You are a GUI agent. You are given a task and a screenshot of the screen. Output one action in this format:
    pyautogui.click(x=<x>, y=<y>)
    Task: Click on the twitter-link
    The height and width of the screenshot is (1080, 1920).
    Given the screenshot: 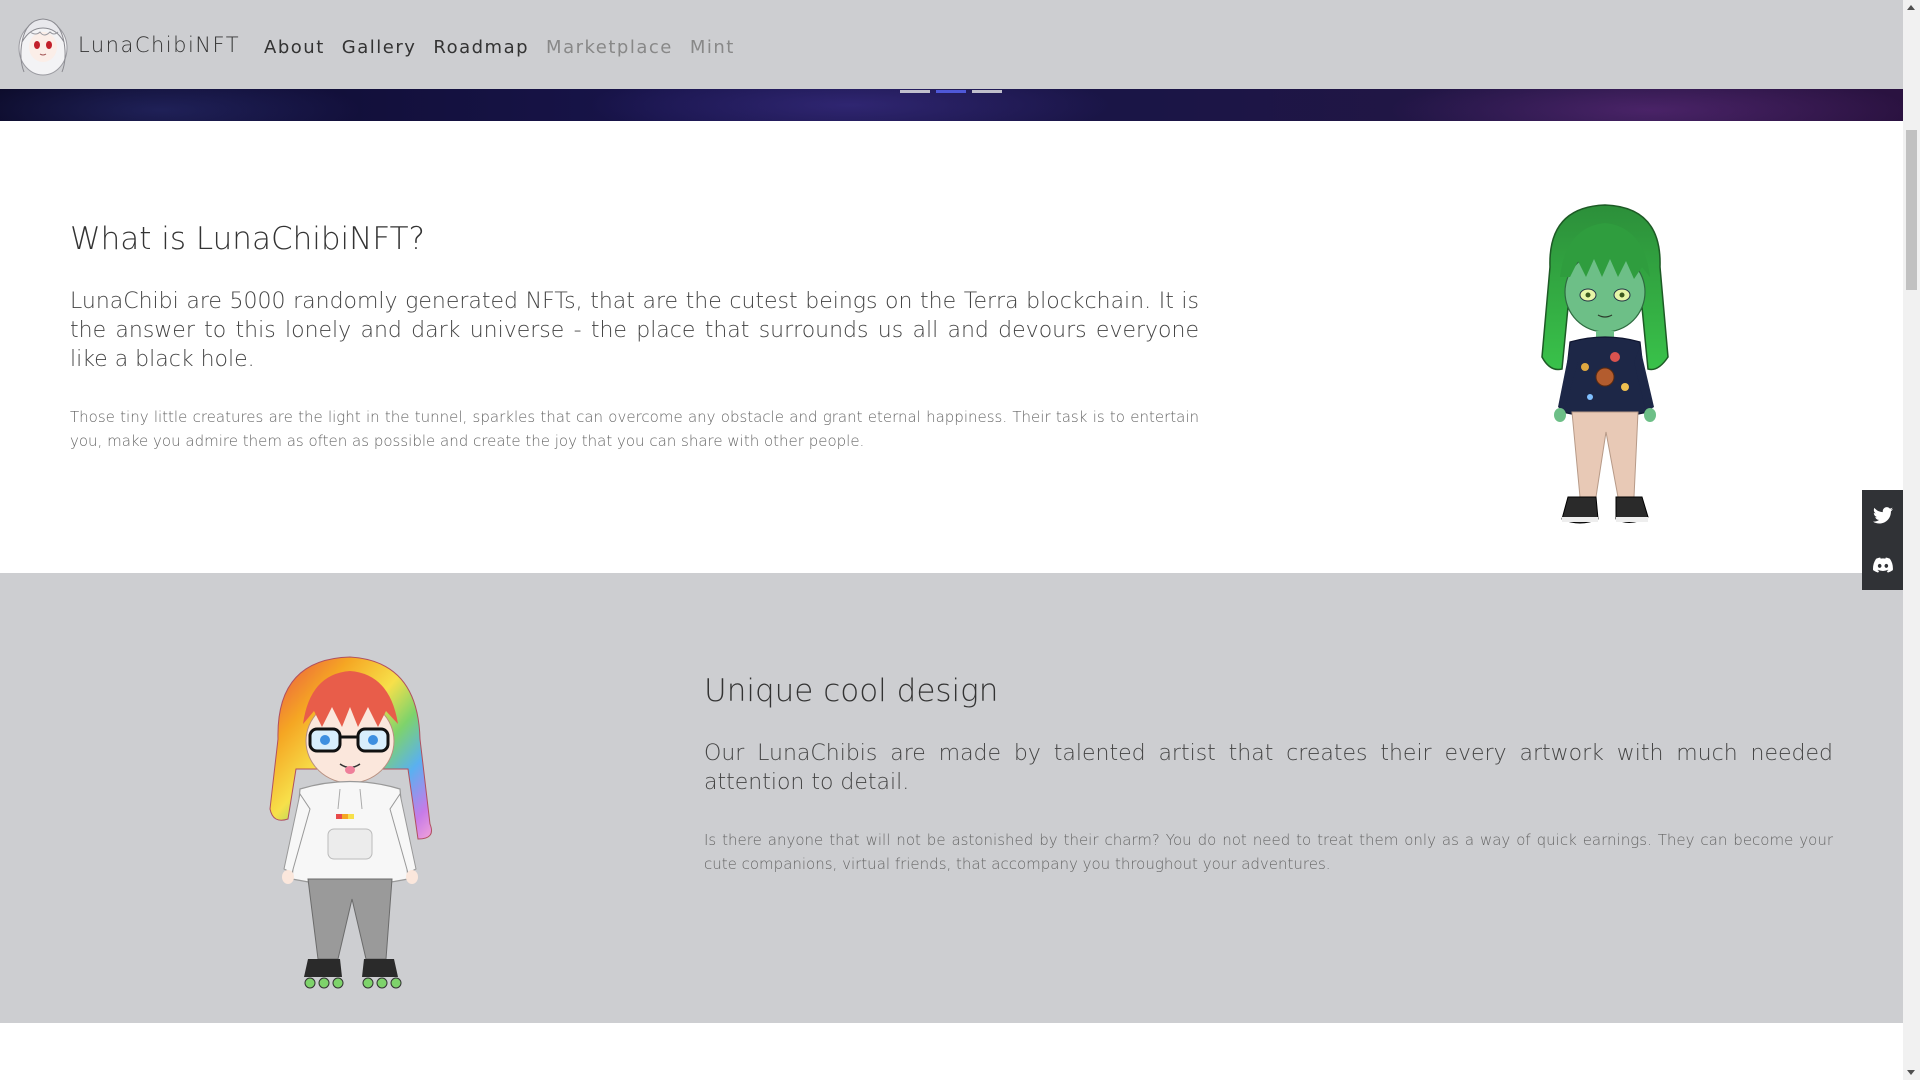 What is the action you would take?
    pyautogui.click(x=1882, y=515)
    